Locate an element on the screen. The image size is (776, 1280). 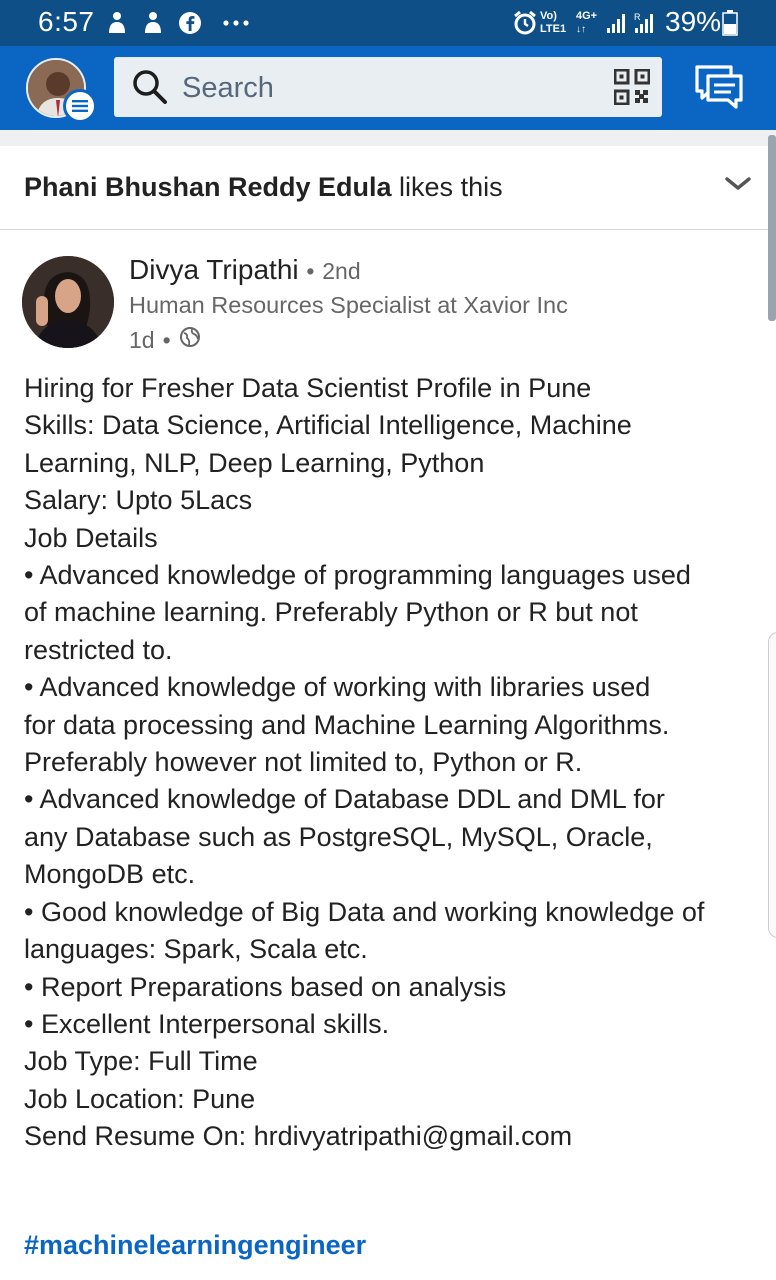
network-label: Vo) LTE1 is located at coordinates (553, 22).